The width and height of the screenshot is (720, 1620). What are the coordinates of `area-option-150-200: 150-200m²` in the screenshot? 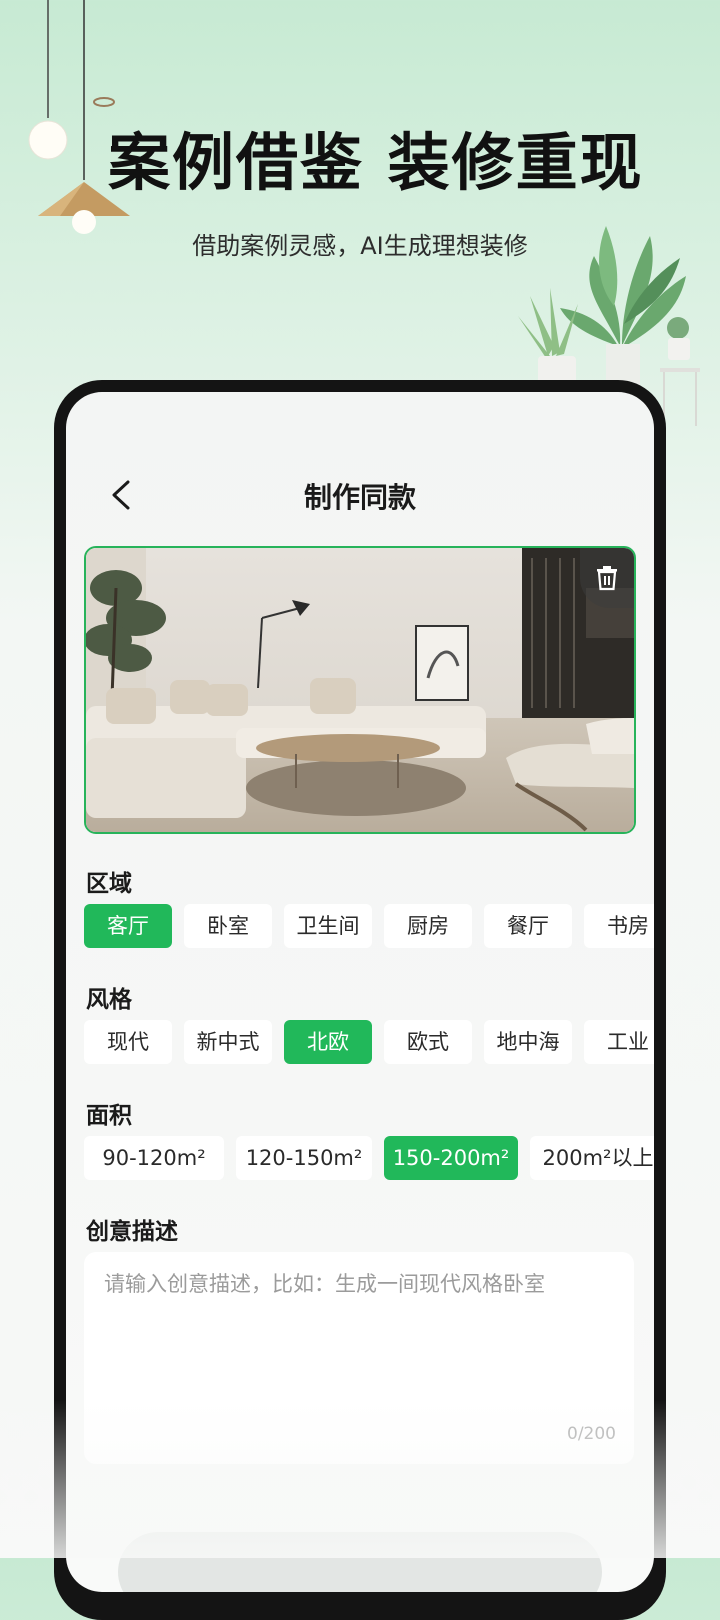 It's located at (451, 1158).